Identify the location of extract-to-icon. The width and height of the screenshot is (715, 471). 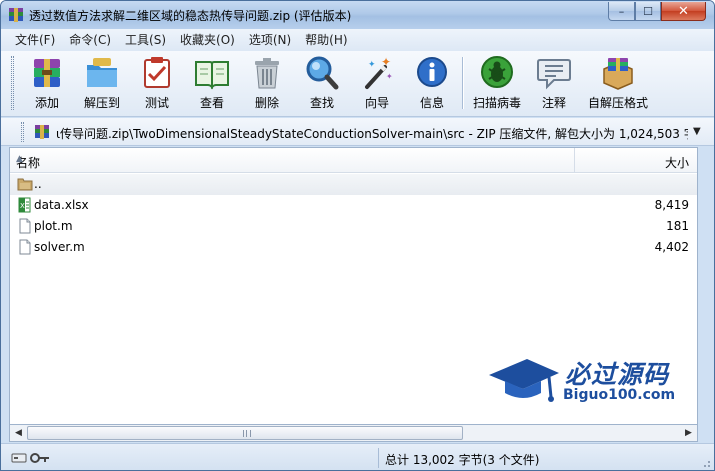
(102, 72).